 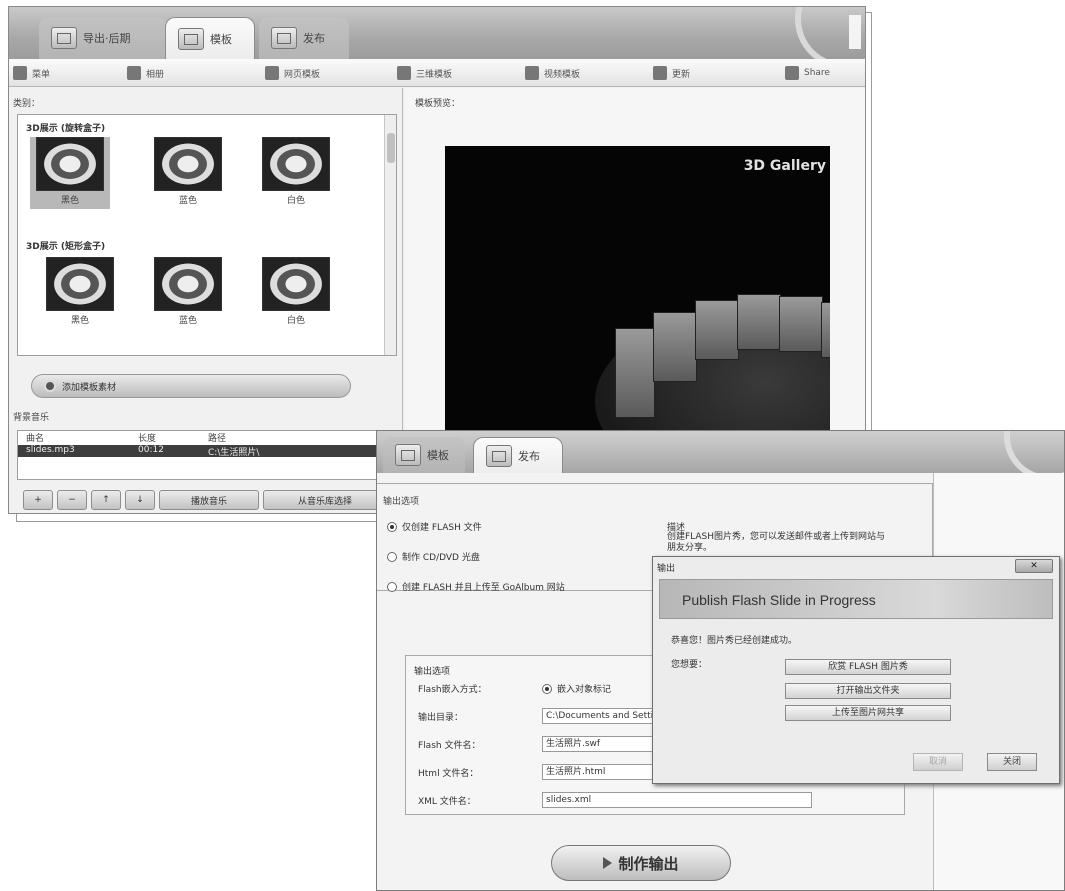 I want to click on template-icon, so click(x=191, y=38).